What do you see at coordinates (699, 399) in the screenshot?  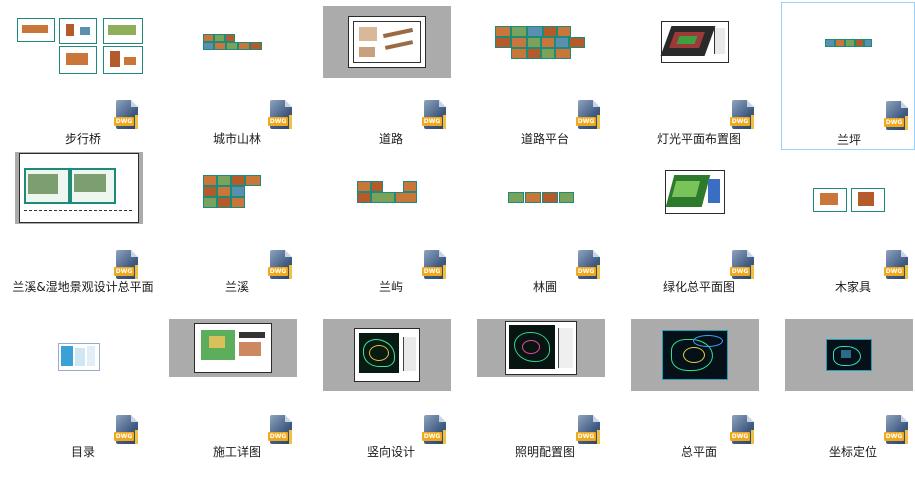 I see `file-item: DWG 总平面` at bounding box center [699, 399].